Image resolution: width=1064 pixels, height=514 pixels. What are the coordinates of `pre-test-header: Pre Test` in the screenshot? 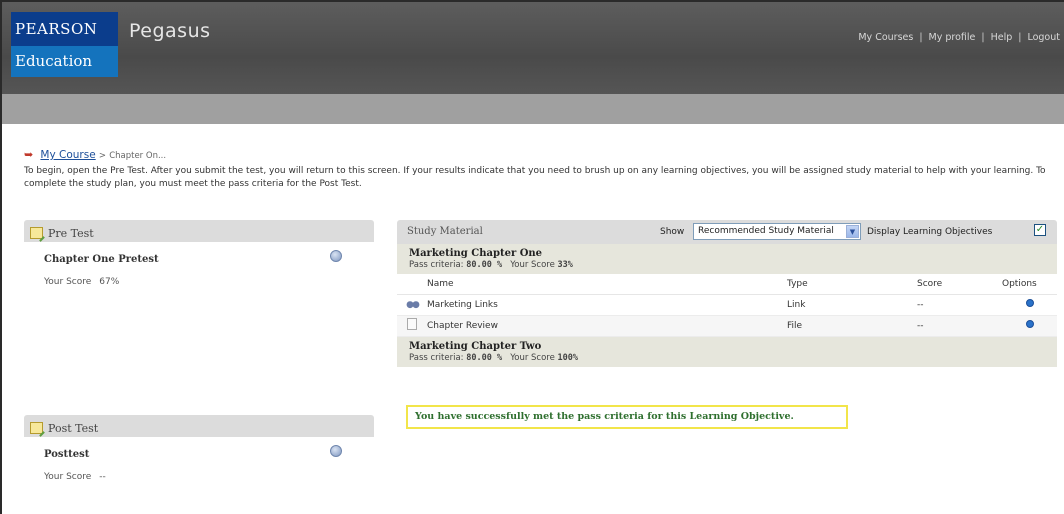 It's located at (199, 231).